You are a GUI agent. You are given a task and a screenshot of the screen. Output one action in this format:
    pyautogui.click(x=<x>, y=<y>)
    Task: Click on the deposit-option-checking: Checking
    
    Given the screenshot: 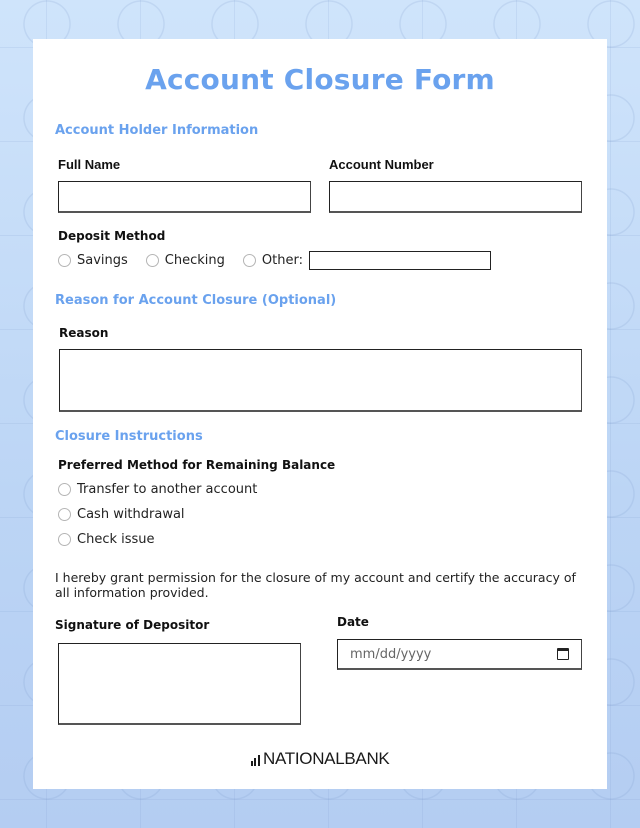 What is the action you would take?
    pyautogui.click(x=185, y=260)
    